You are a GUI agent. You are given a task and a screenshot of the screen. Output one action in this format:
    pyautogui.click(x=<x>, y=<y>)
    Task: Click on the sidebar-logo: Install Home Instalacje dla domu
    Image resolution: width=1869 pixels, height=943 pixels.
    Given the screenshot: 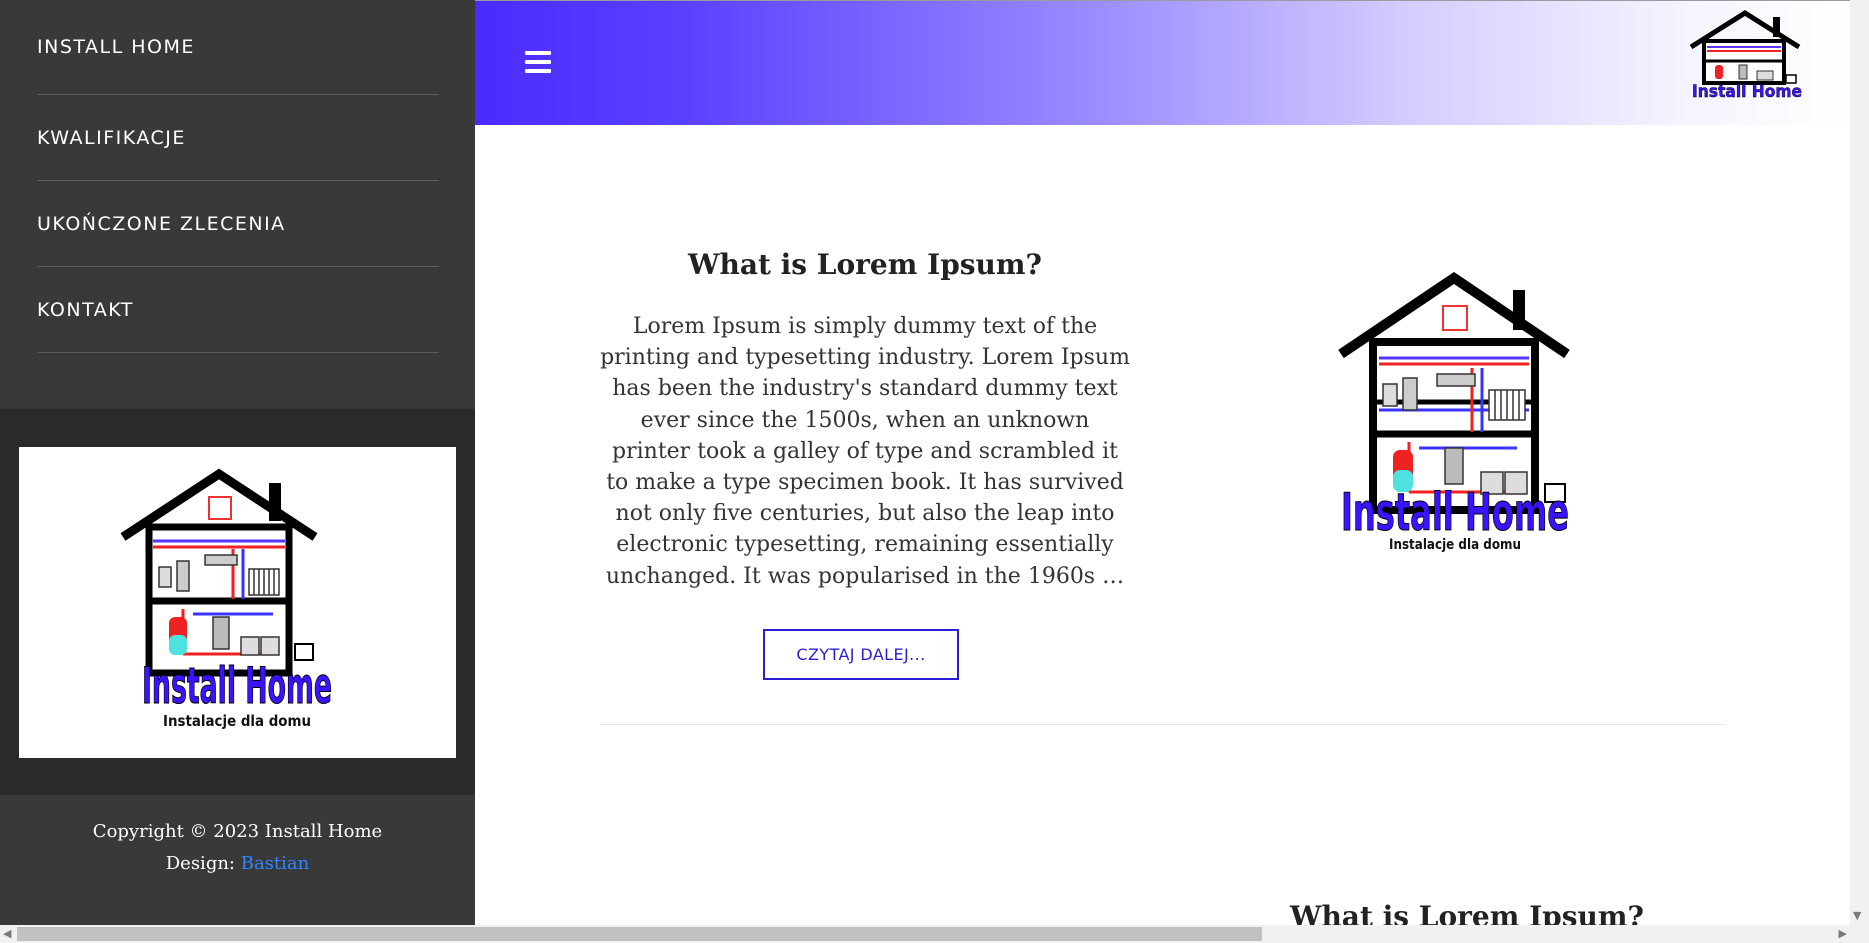 What is the action you would take?
    pyautogui.click(x=237, y=602)
    